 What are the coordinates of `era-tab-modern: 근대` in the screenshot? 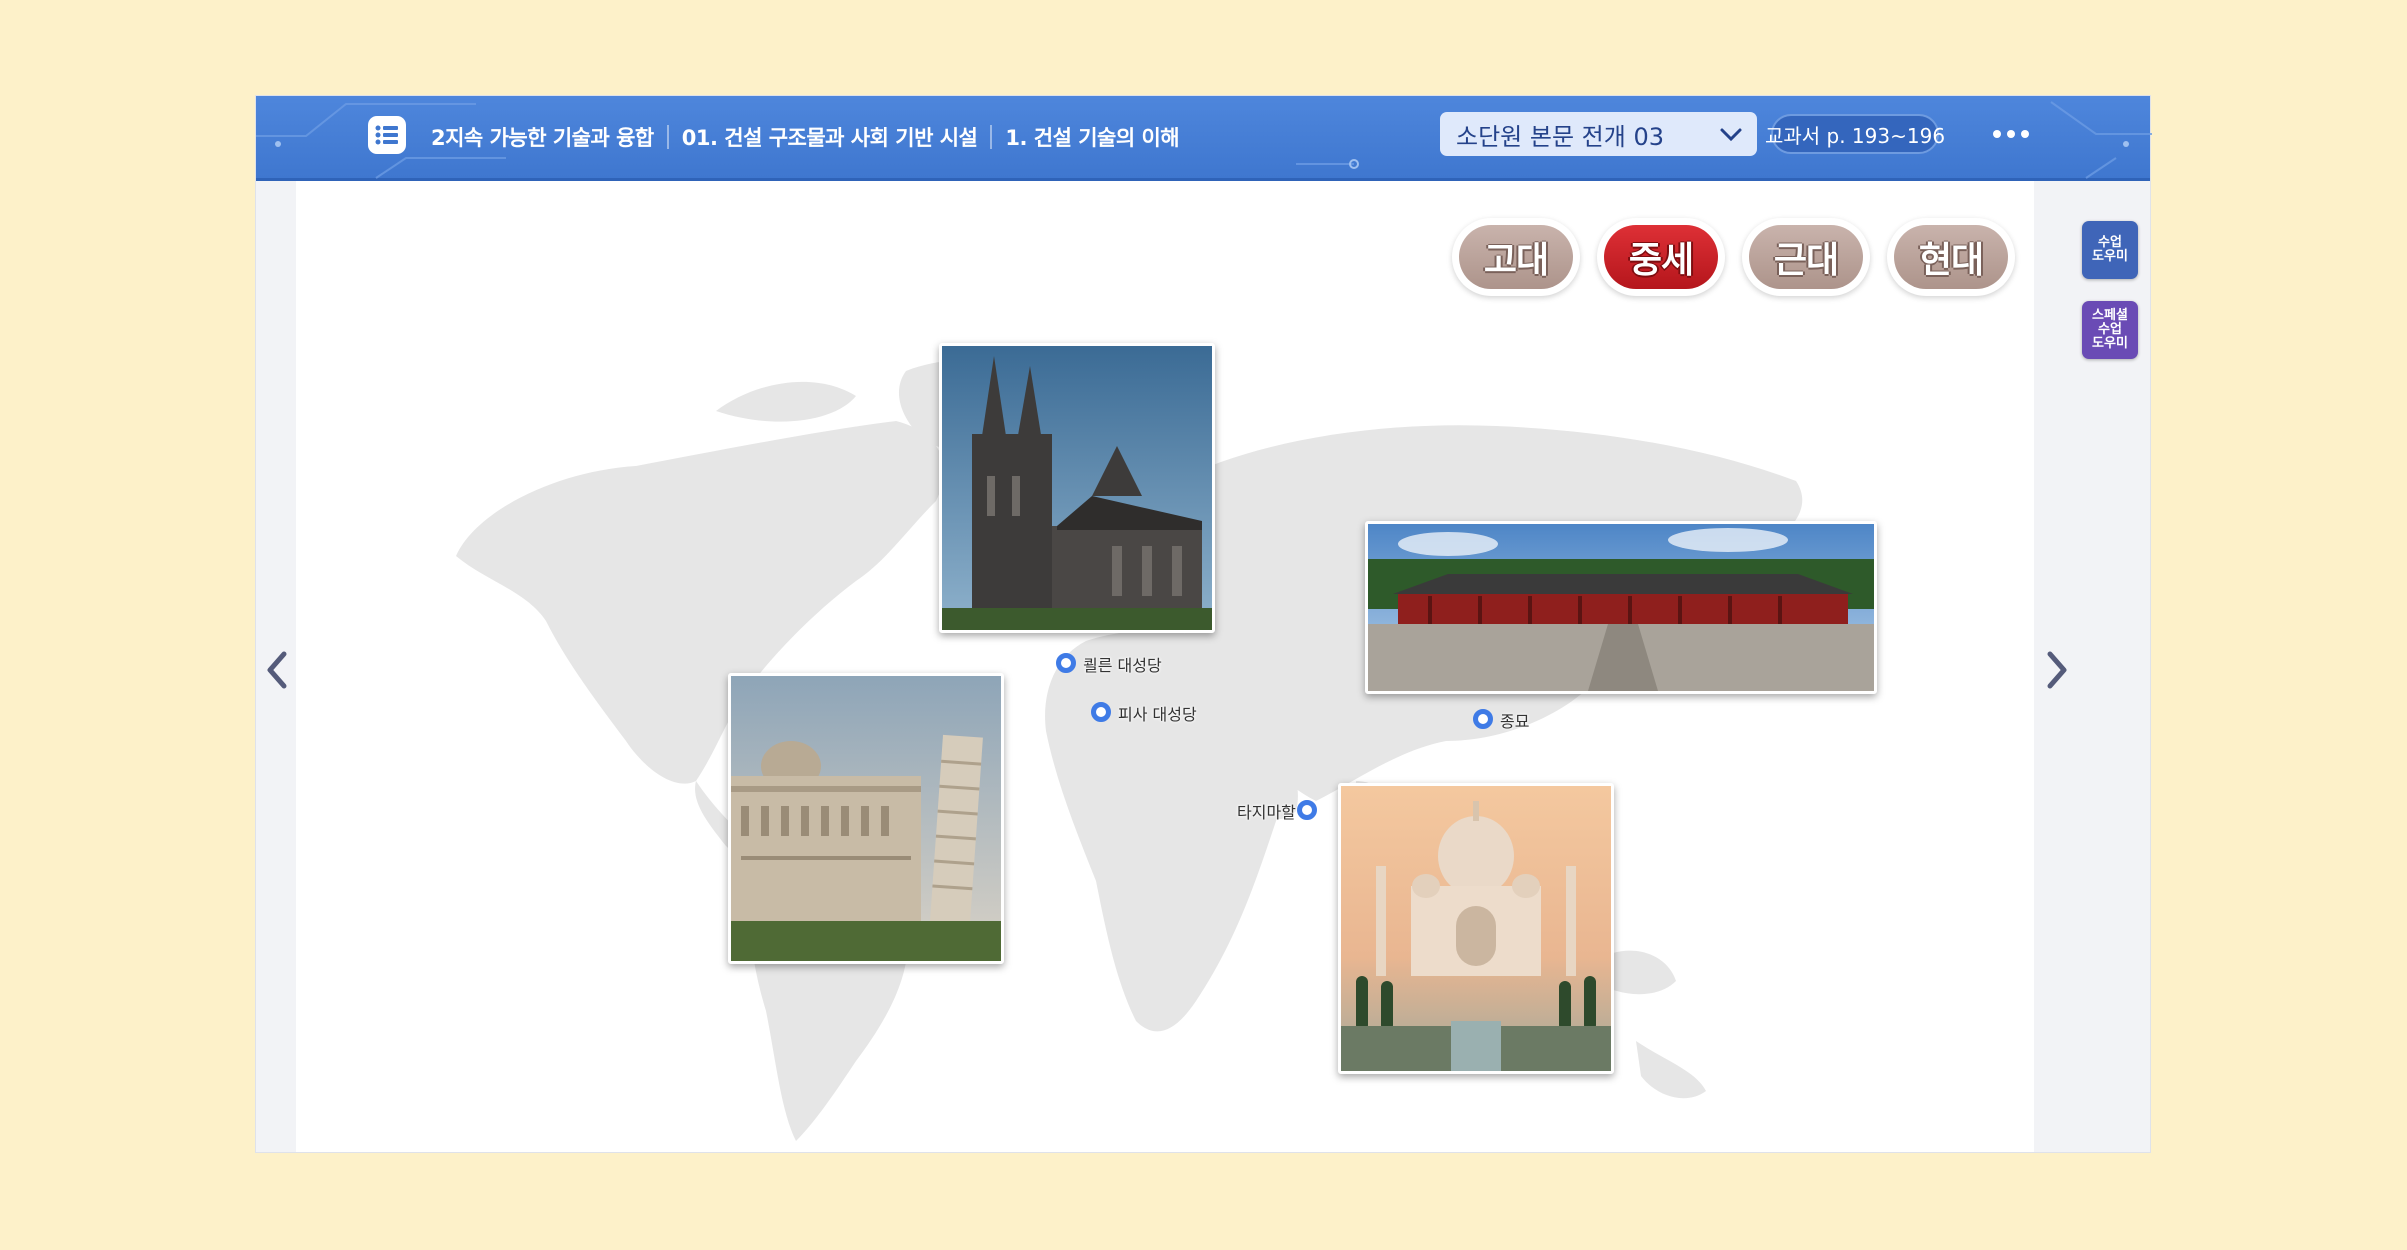 It's located at (1806, 257).